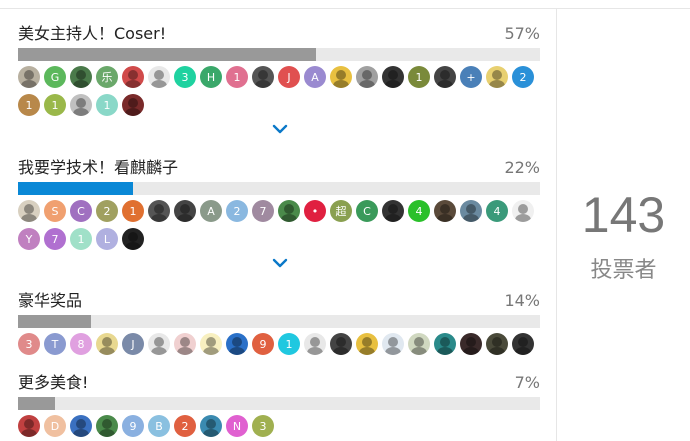  I want to click on voter-count-label: 投票者, so click(623, 270).